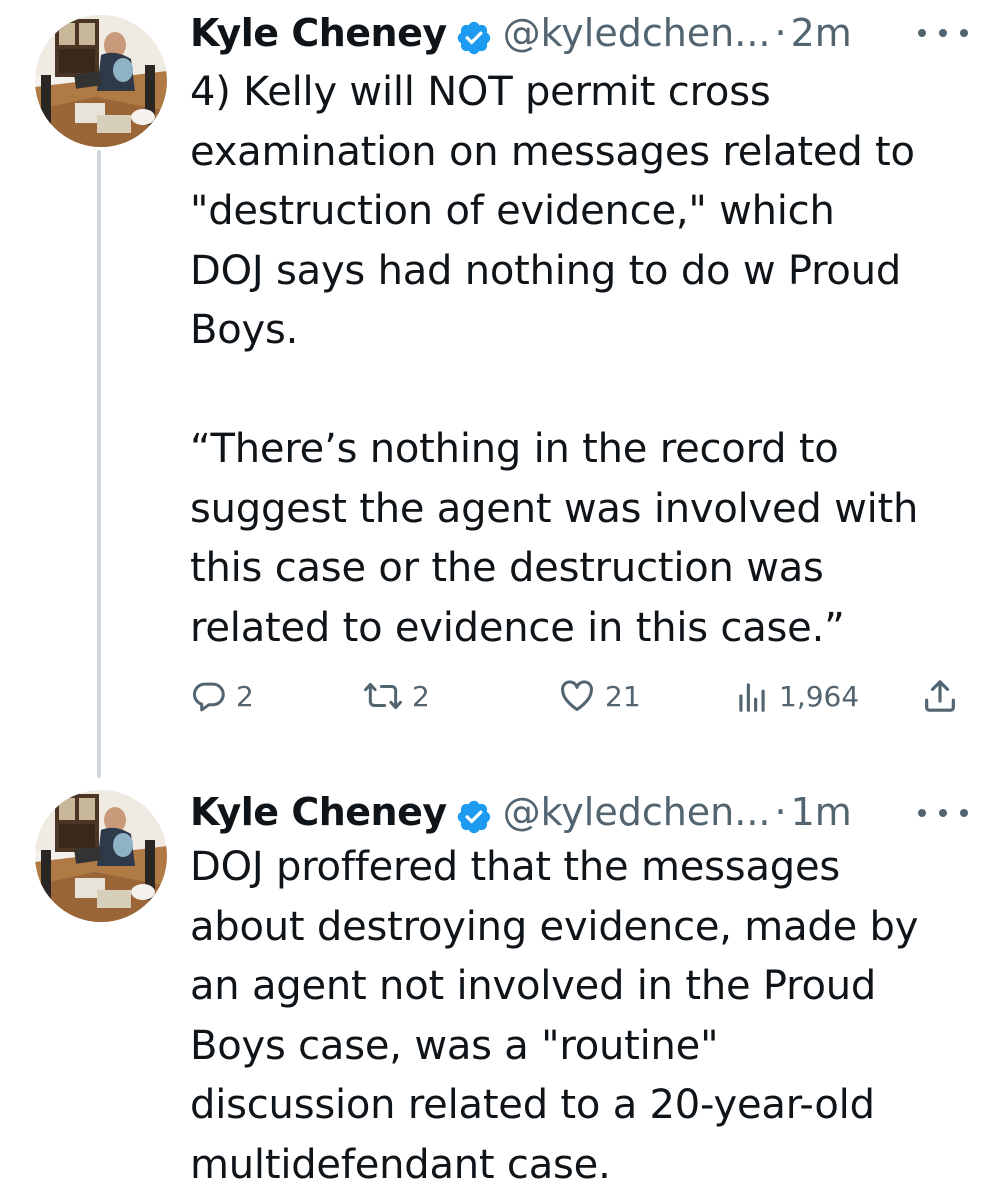  I want to click on views-button: 1,964, so click(796, 696).